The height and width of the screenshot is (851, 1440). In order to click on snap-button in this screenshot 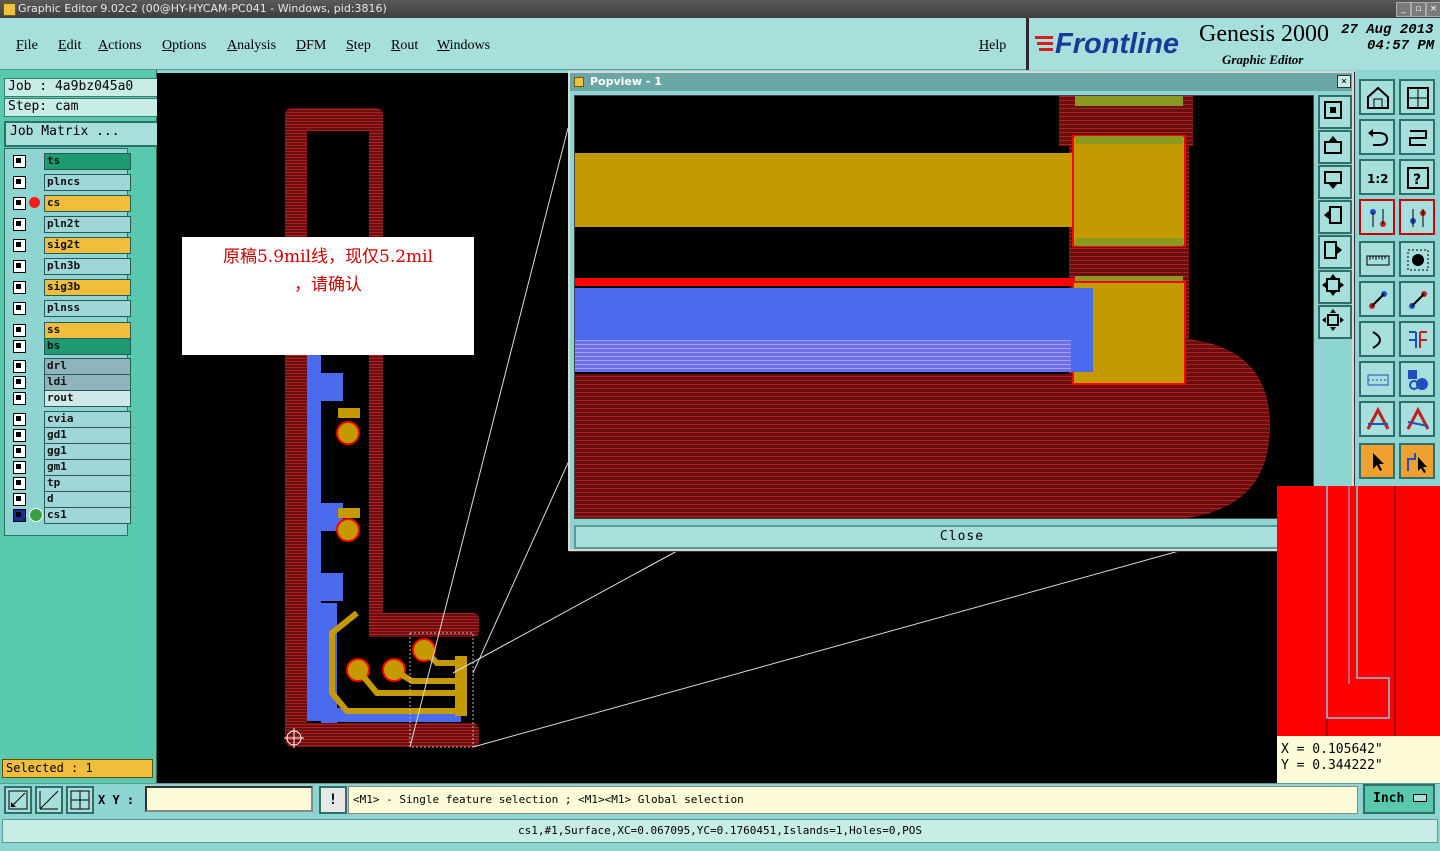, I will do `click(1377, 217)`.